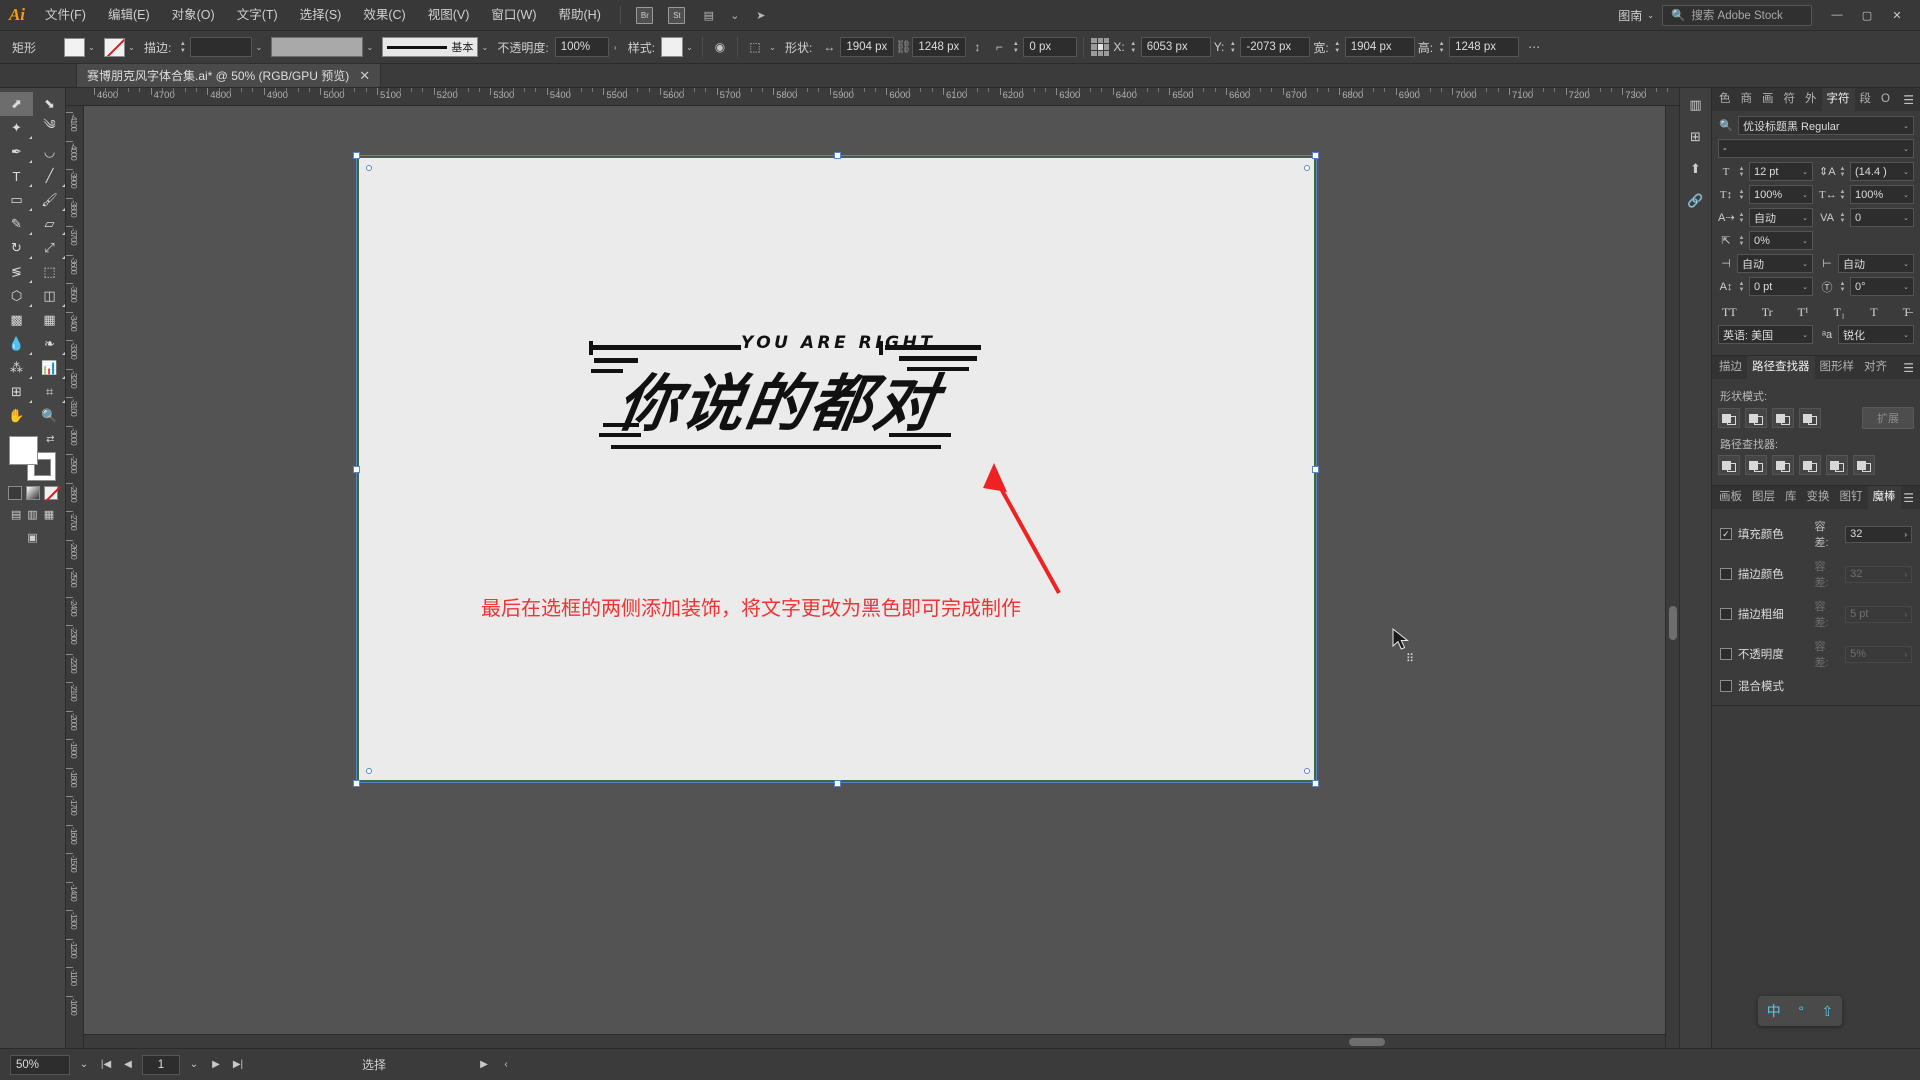  I want to click on rectangle-tool: ▭, so click(16, 200).